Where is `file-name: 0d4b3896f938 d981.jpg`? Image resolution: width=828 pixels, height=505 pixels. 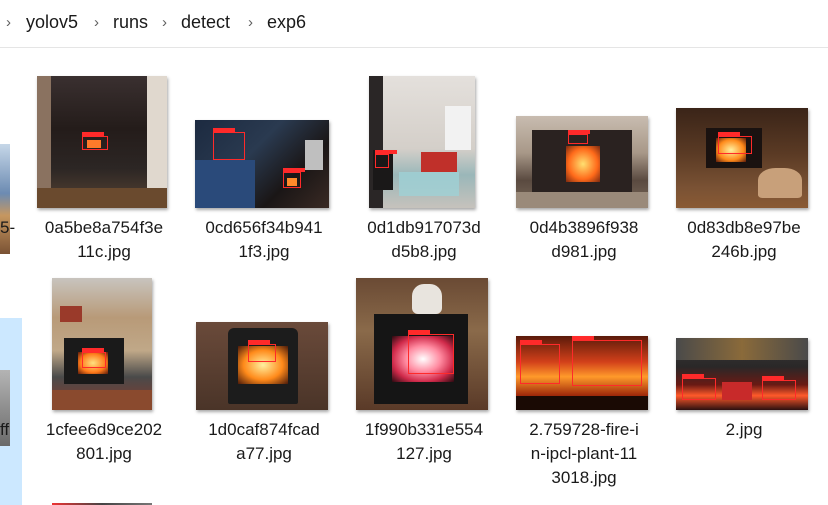
file-name: 0d4b3896f938 d981.jpg is located at coordinates (584, 239).